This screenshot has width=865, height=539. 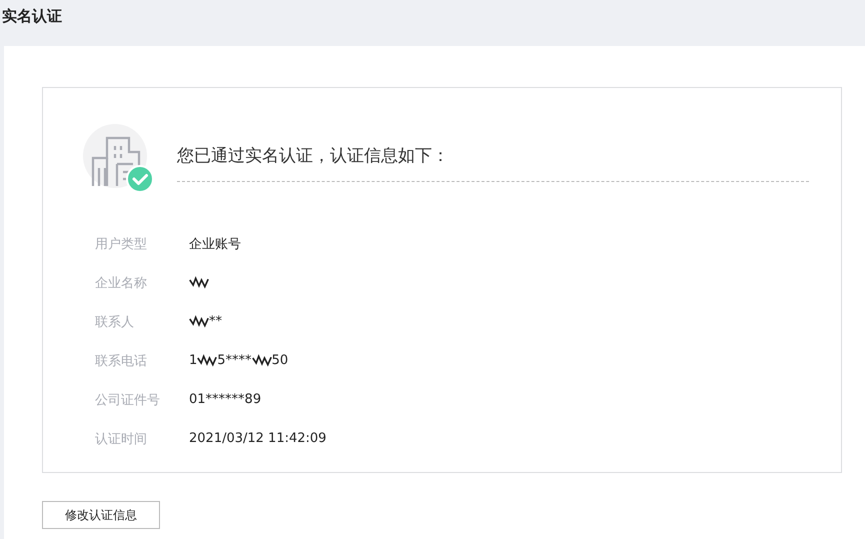 I want to click on field-label: 联系电话, so click(x=121, y=361).